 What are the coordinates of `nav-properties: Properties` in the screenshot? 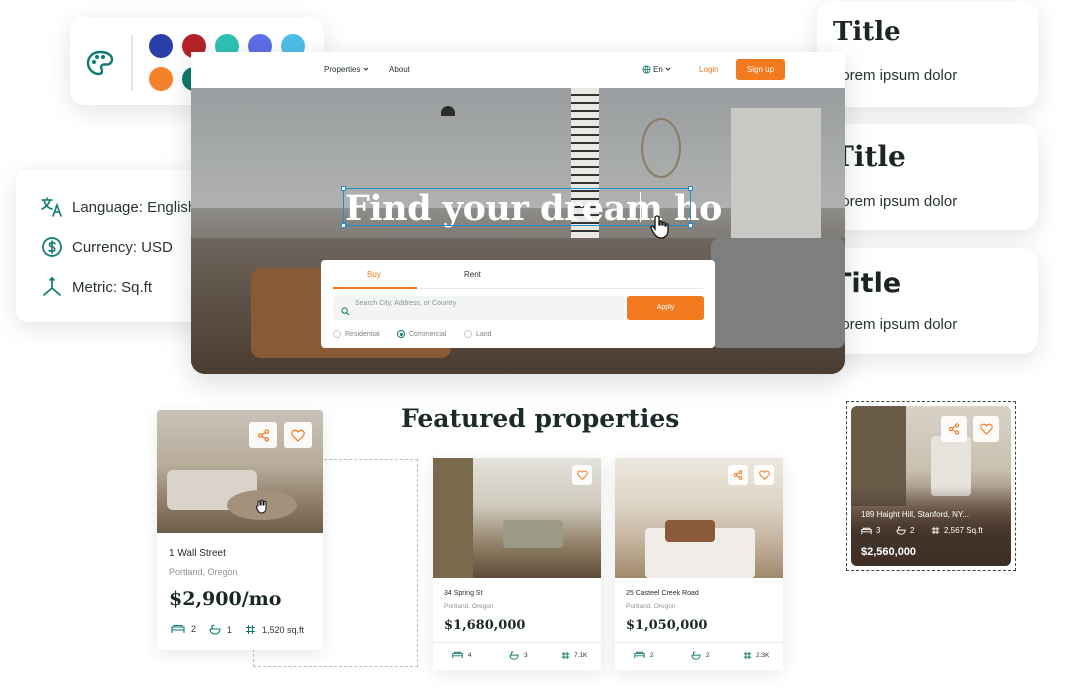 It's located at (346, 69).